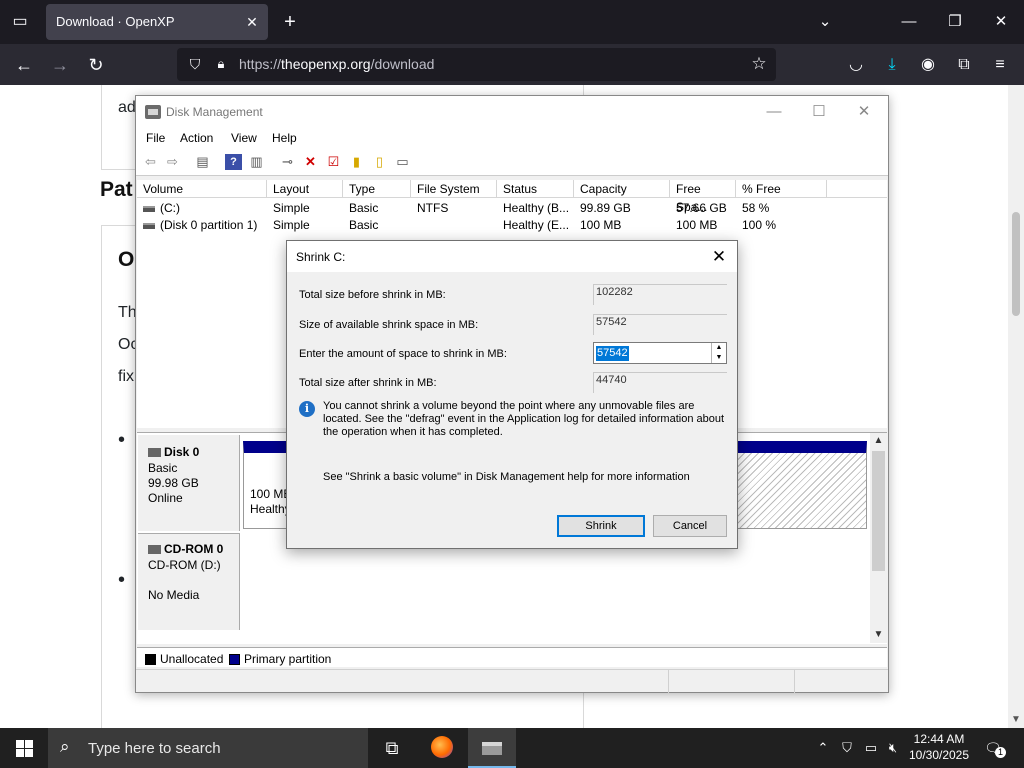  What do you see at coordinates (928, 65) in the screenshot?
I see `account-icon: ◉` at bounding box center [928, 65].